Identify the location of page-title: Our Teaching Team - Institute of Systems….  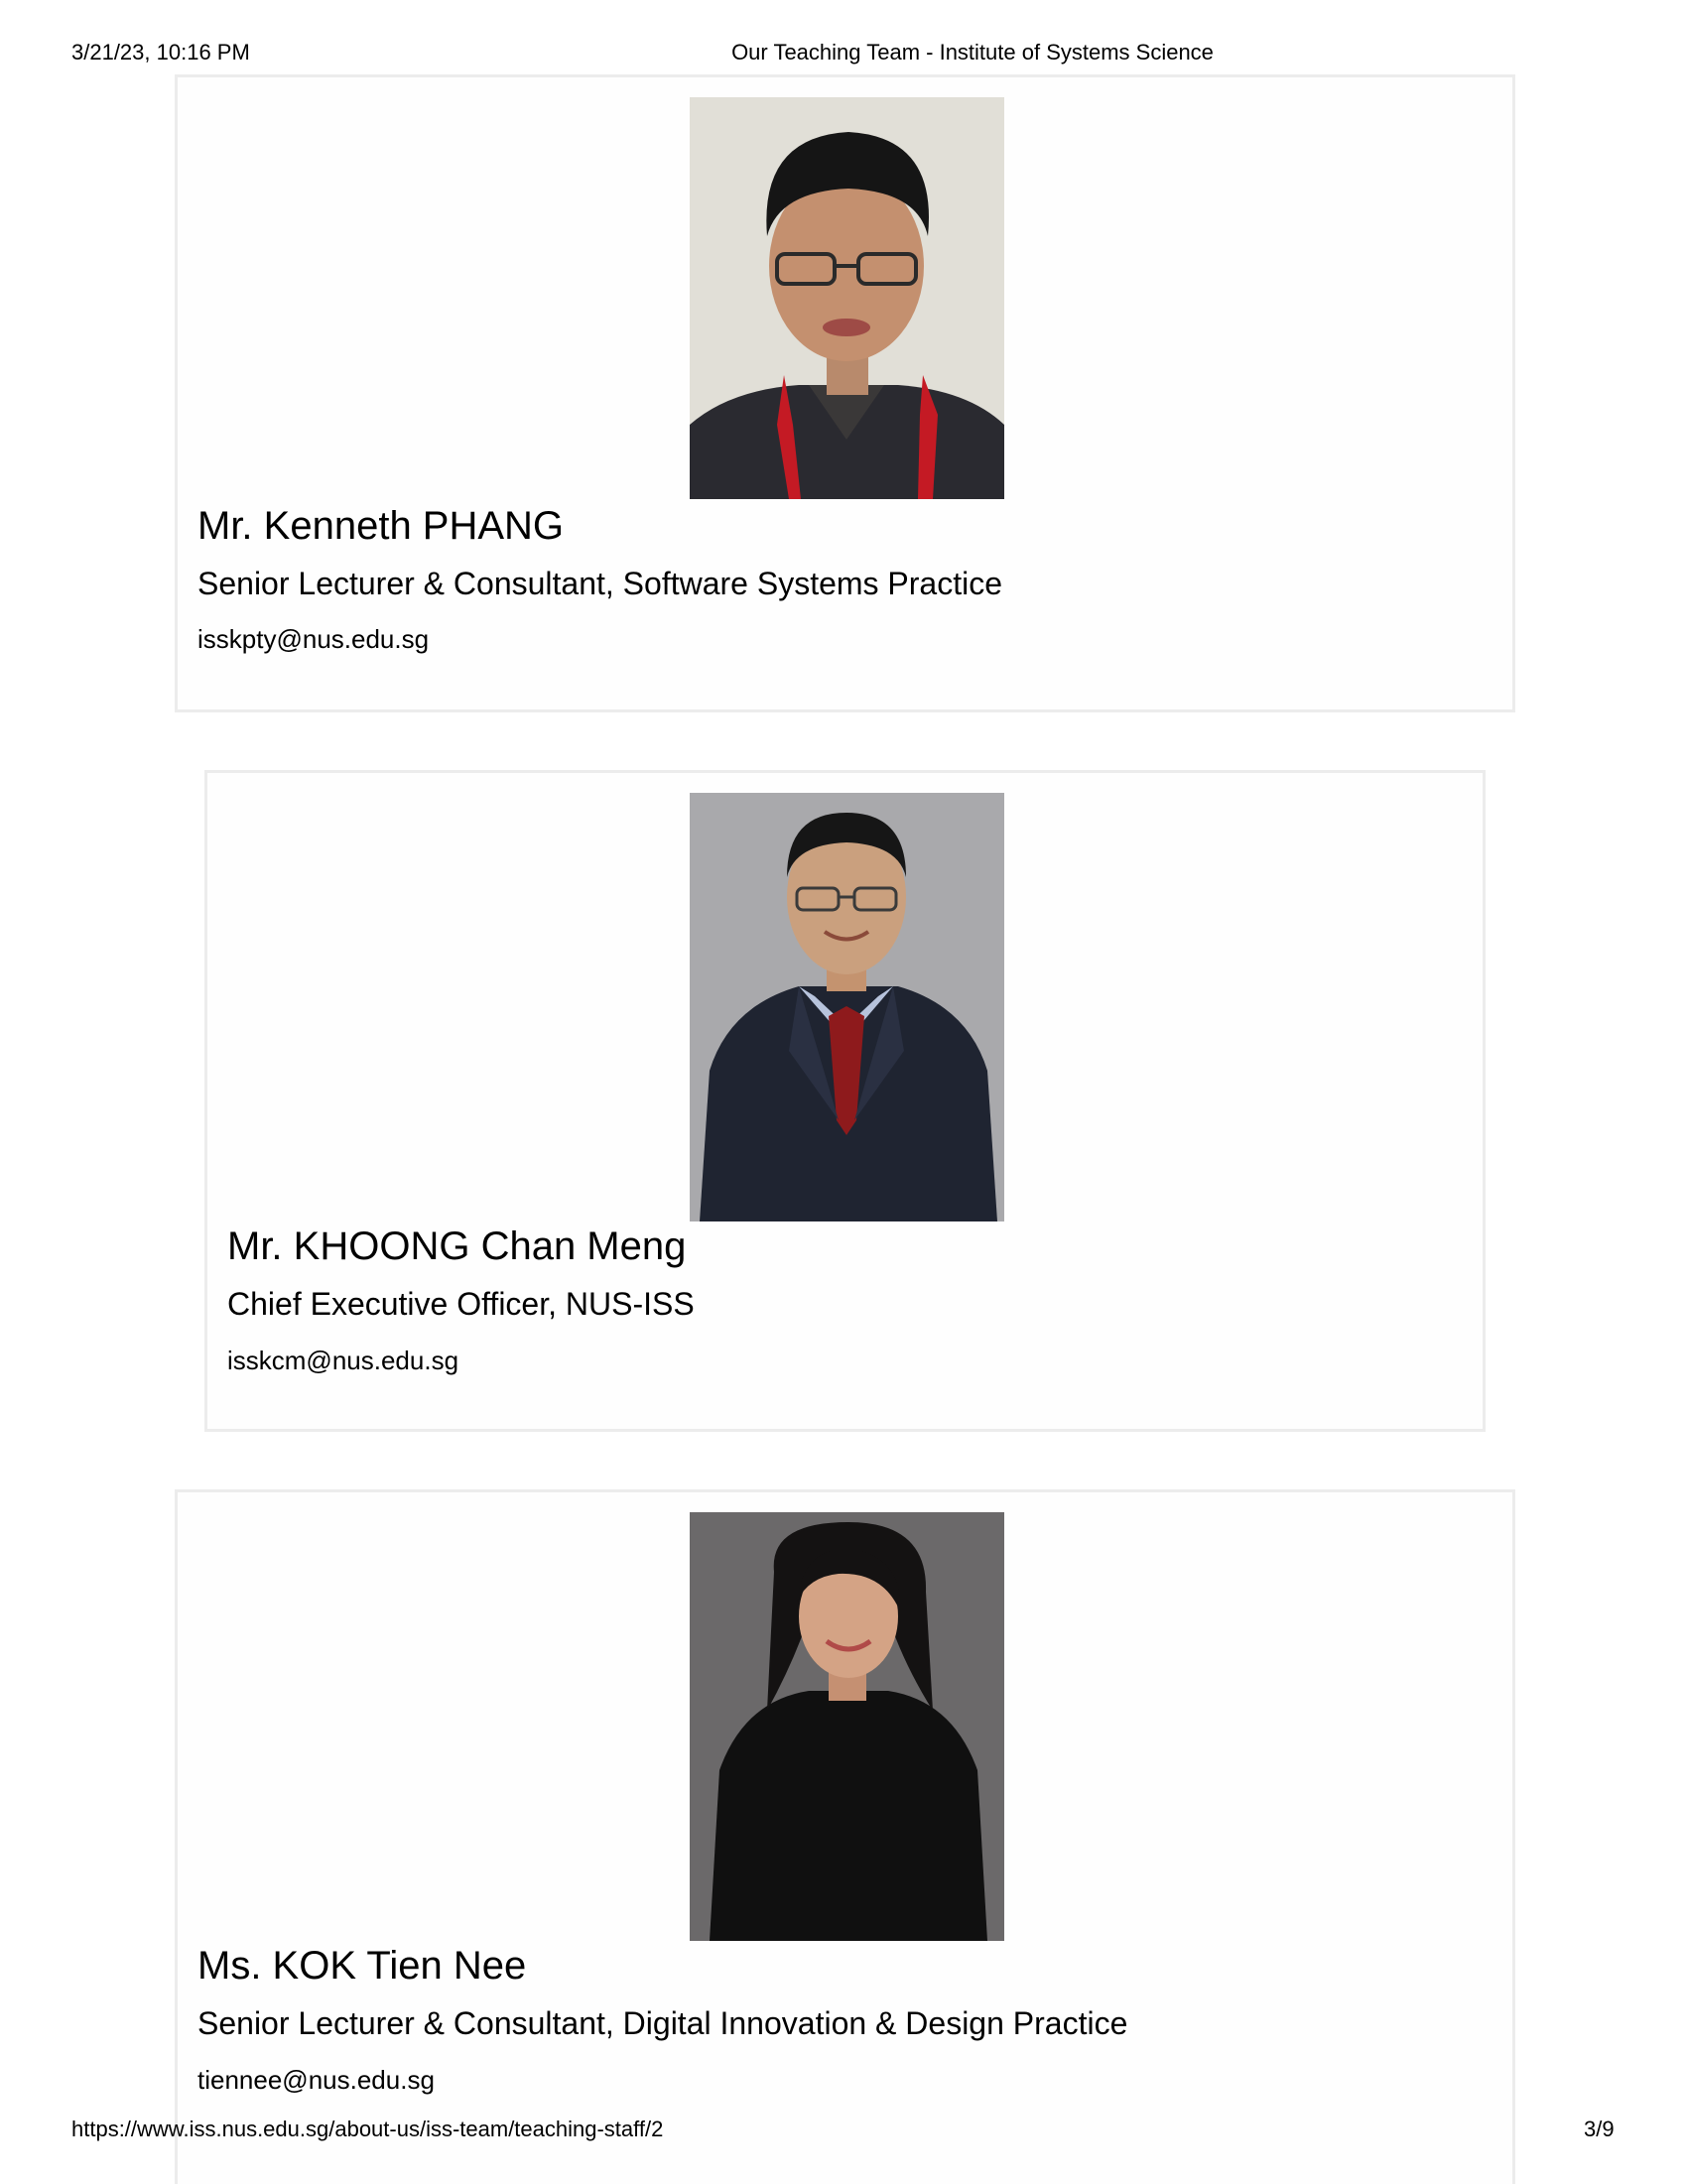
(972, 52).